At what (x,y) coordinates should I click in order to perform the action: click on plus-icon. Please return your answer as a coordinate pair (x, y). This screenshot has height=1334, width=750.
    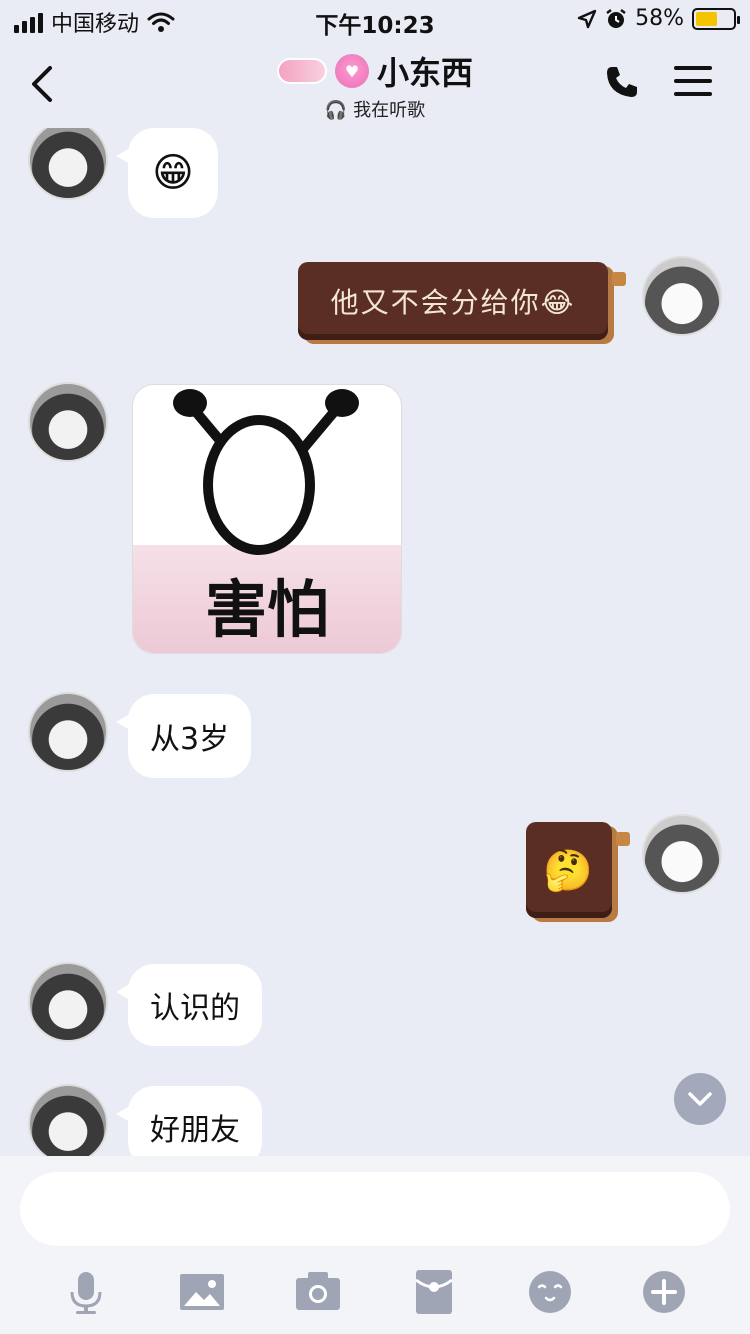
    Looking at the image, I should click on (664, 1292).